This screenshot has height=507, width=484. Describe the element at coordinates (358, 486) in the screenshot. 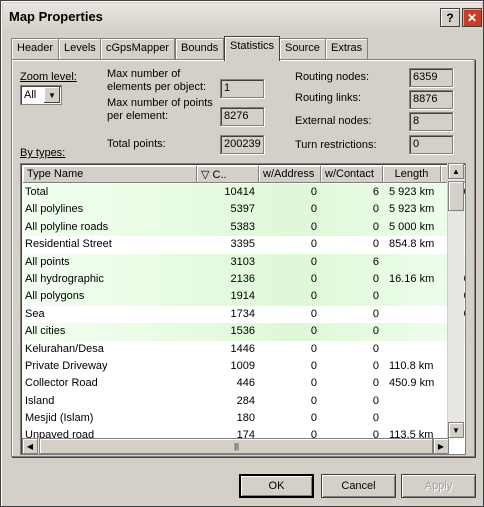

I see `cancel-button: Cancel` at that location.